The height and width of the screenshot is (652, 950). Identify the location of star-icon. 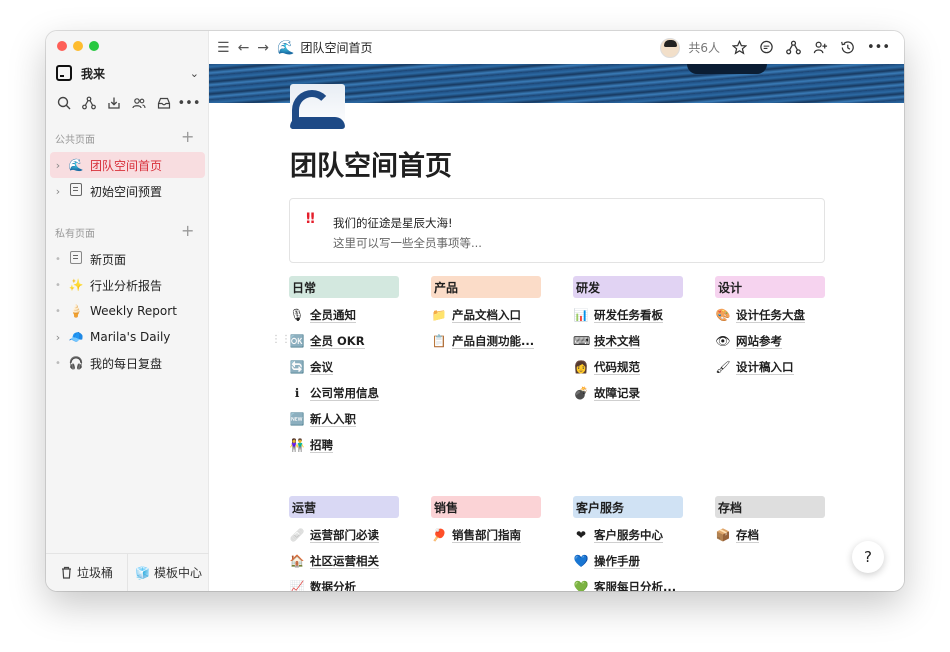
(739, 47).